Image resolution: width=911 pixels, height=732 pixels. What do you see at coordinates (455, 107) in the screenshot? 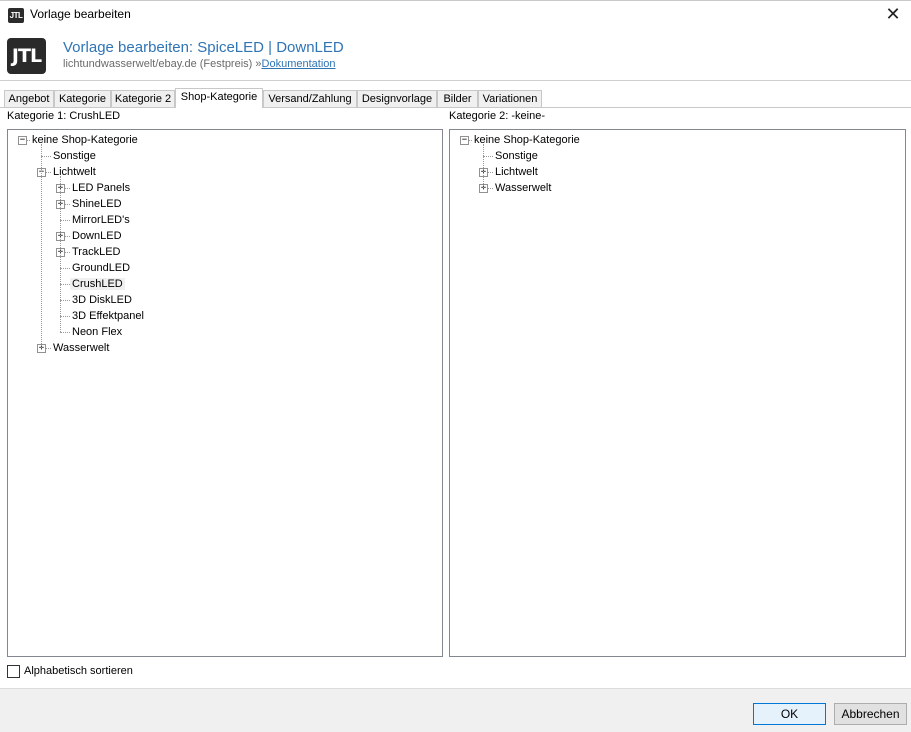
I see `tab-baseline` at bounding box center [455, 107].